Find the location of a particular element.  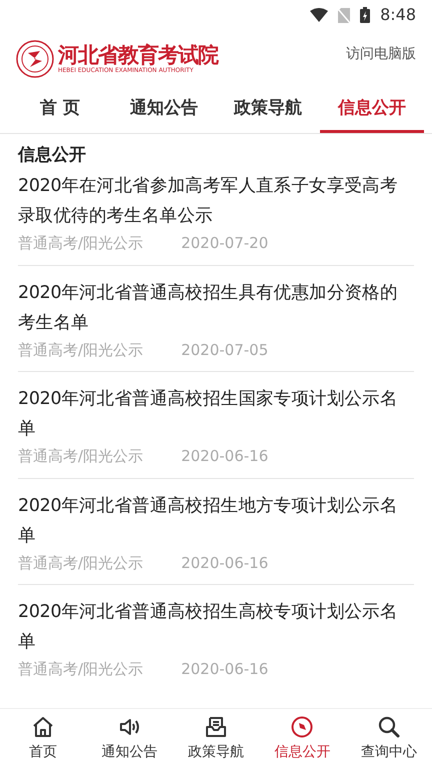

emblem-icon is located at coordinates (35, 59).